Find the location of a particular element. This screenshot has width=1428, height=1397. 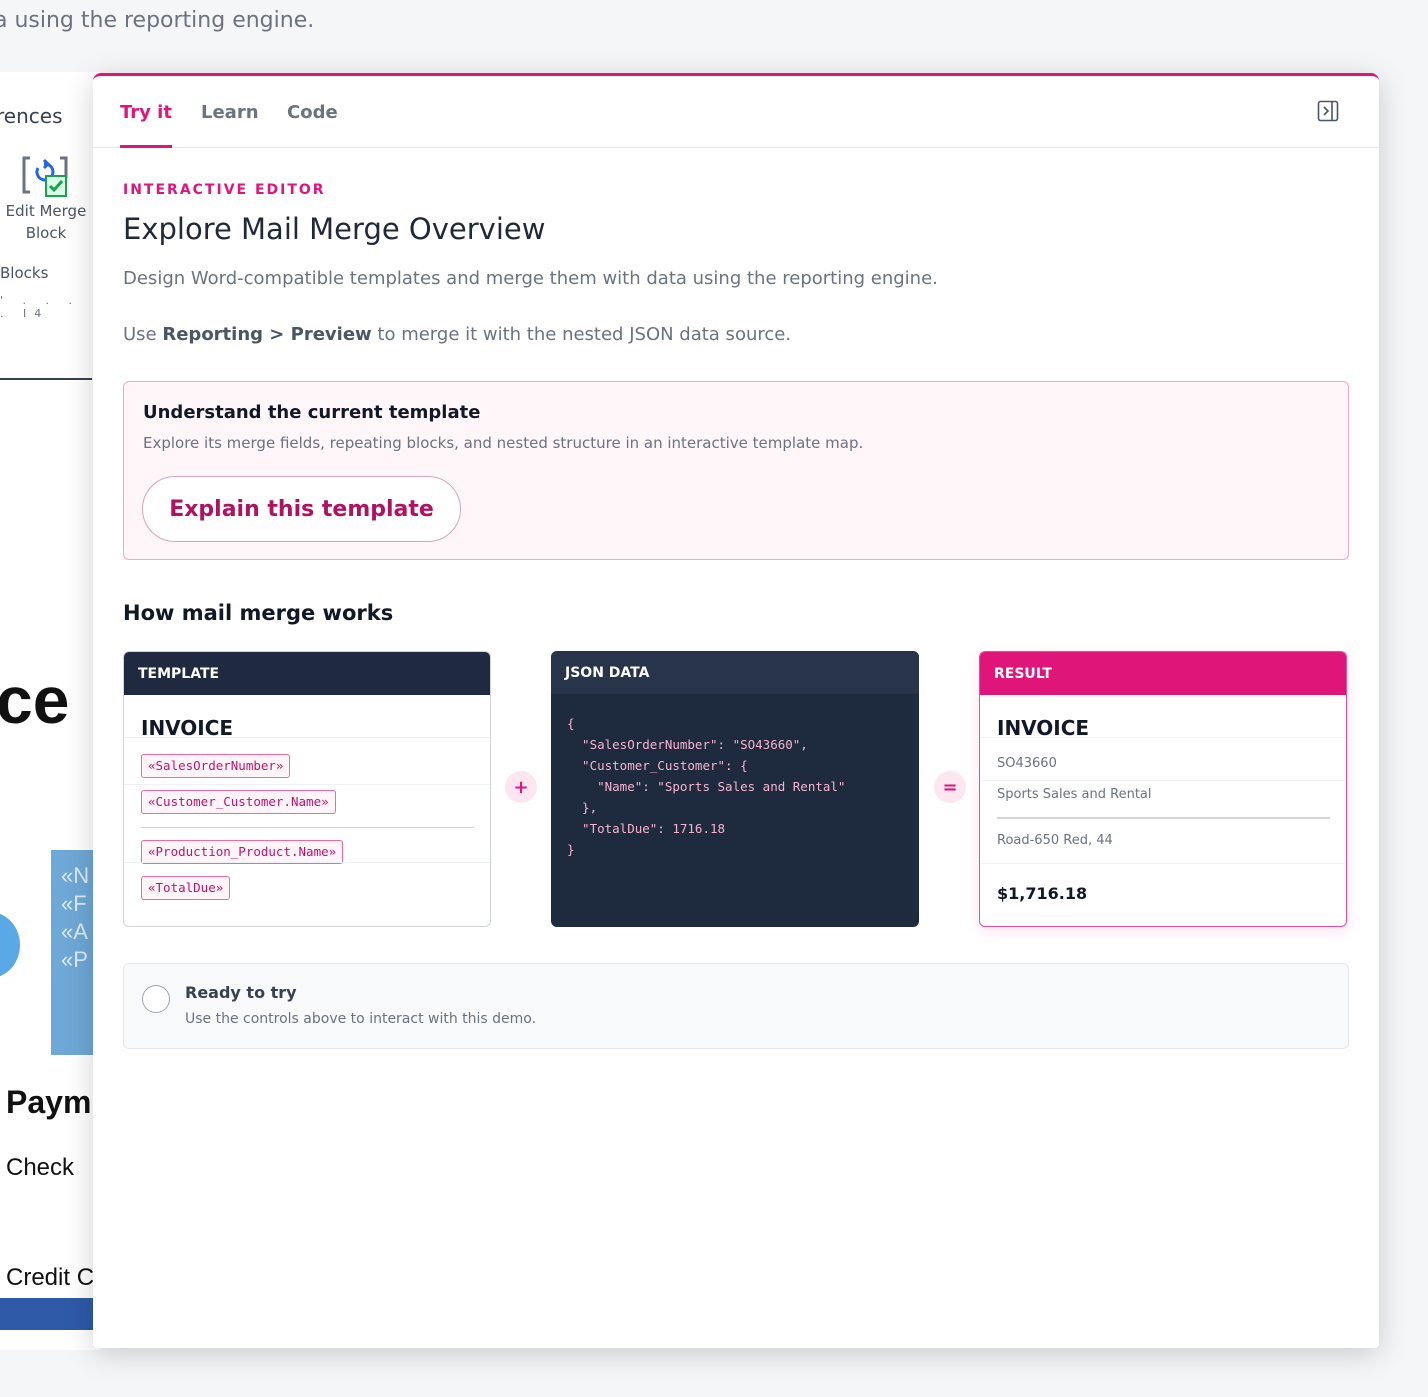

page-title: Explore Mail Merge Overview is located at coordinates (334, 229).